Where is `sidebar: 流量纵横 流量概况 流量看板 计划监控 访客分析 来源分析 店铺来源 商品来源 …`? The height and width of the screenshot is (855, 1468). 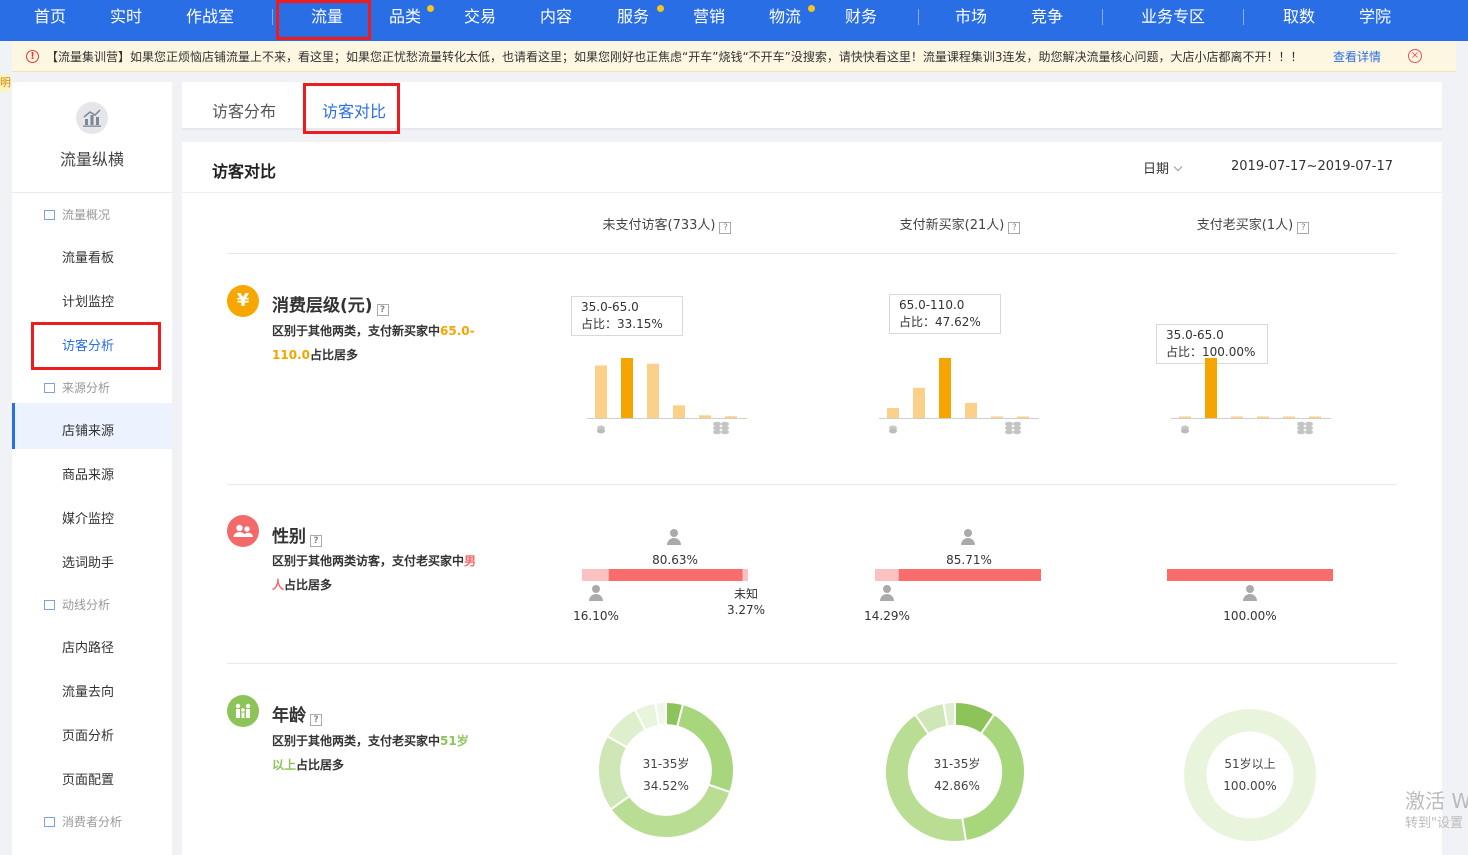
sidebar: 流量纵横 流量概况 流量看板 计划监控 访客分析 来源分析 店铺来源 商品来源 … is located at coordinates (92, 468).